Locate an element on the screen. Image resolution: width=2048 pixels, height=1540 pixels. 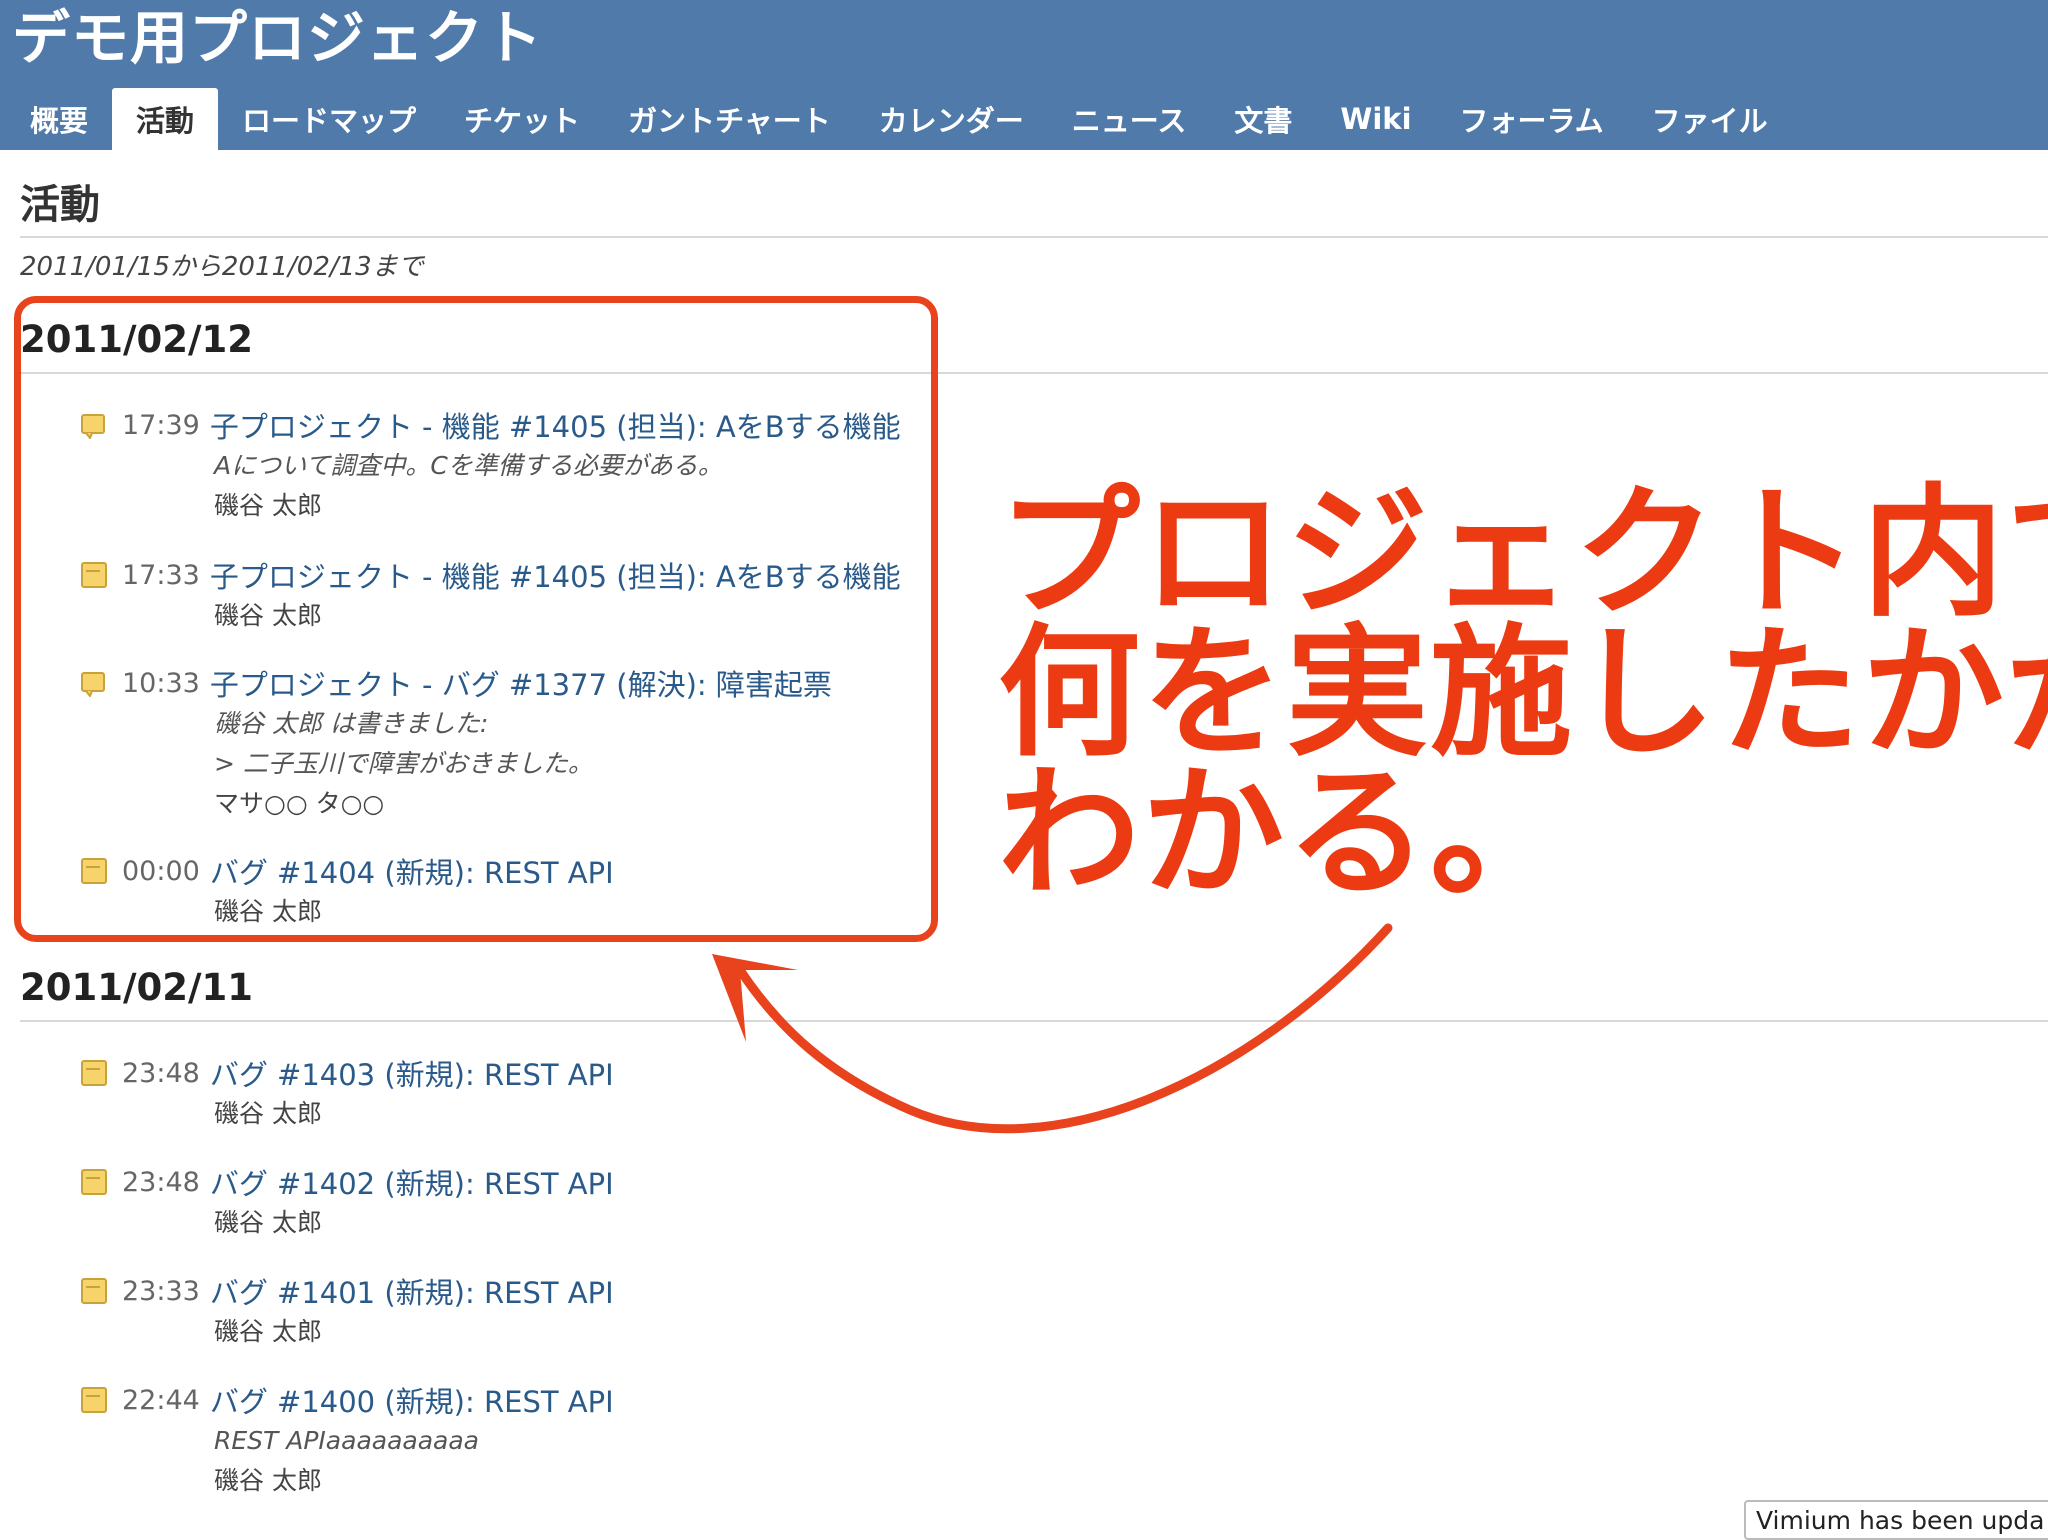
tab-roadmap: ロードマップ is located at coordinates (329, 119).